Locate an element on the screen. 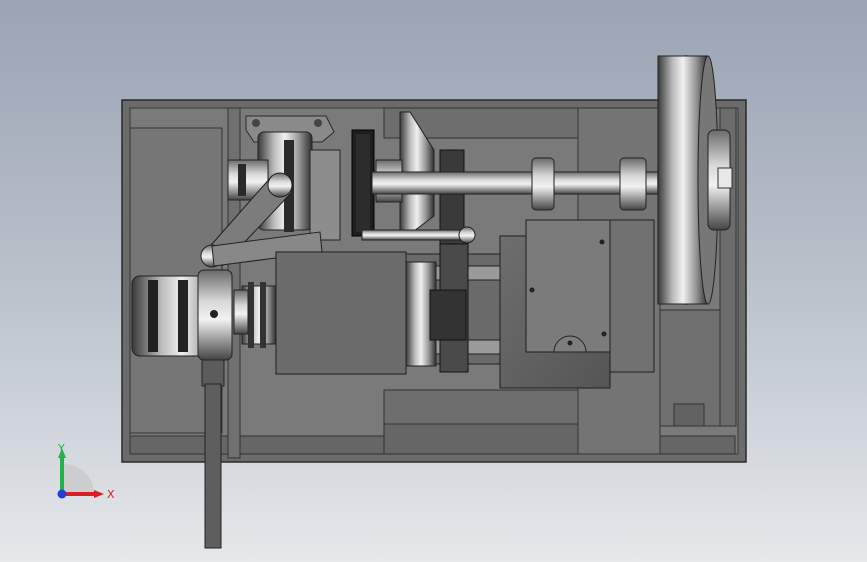 Image resolution: width=867 pixels, height=562 pixels. sprocket is located at coordinates (363, 183).